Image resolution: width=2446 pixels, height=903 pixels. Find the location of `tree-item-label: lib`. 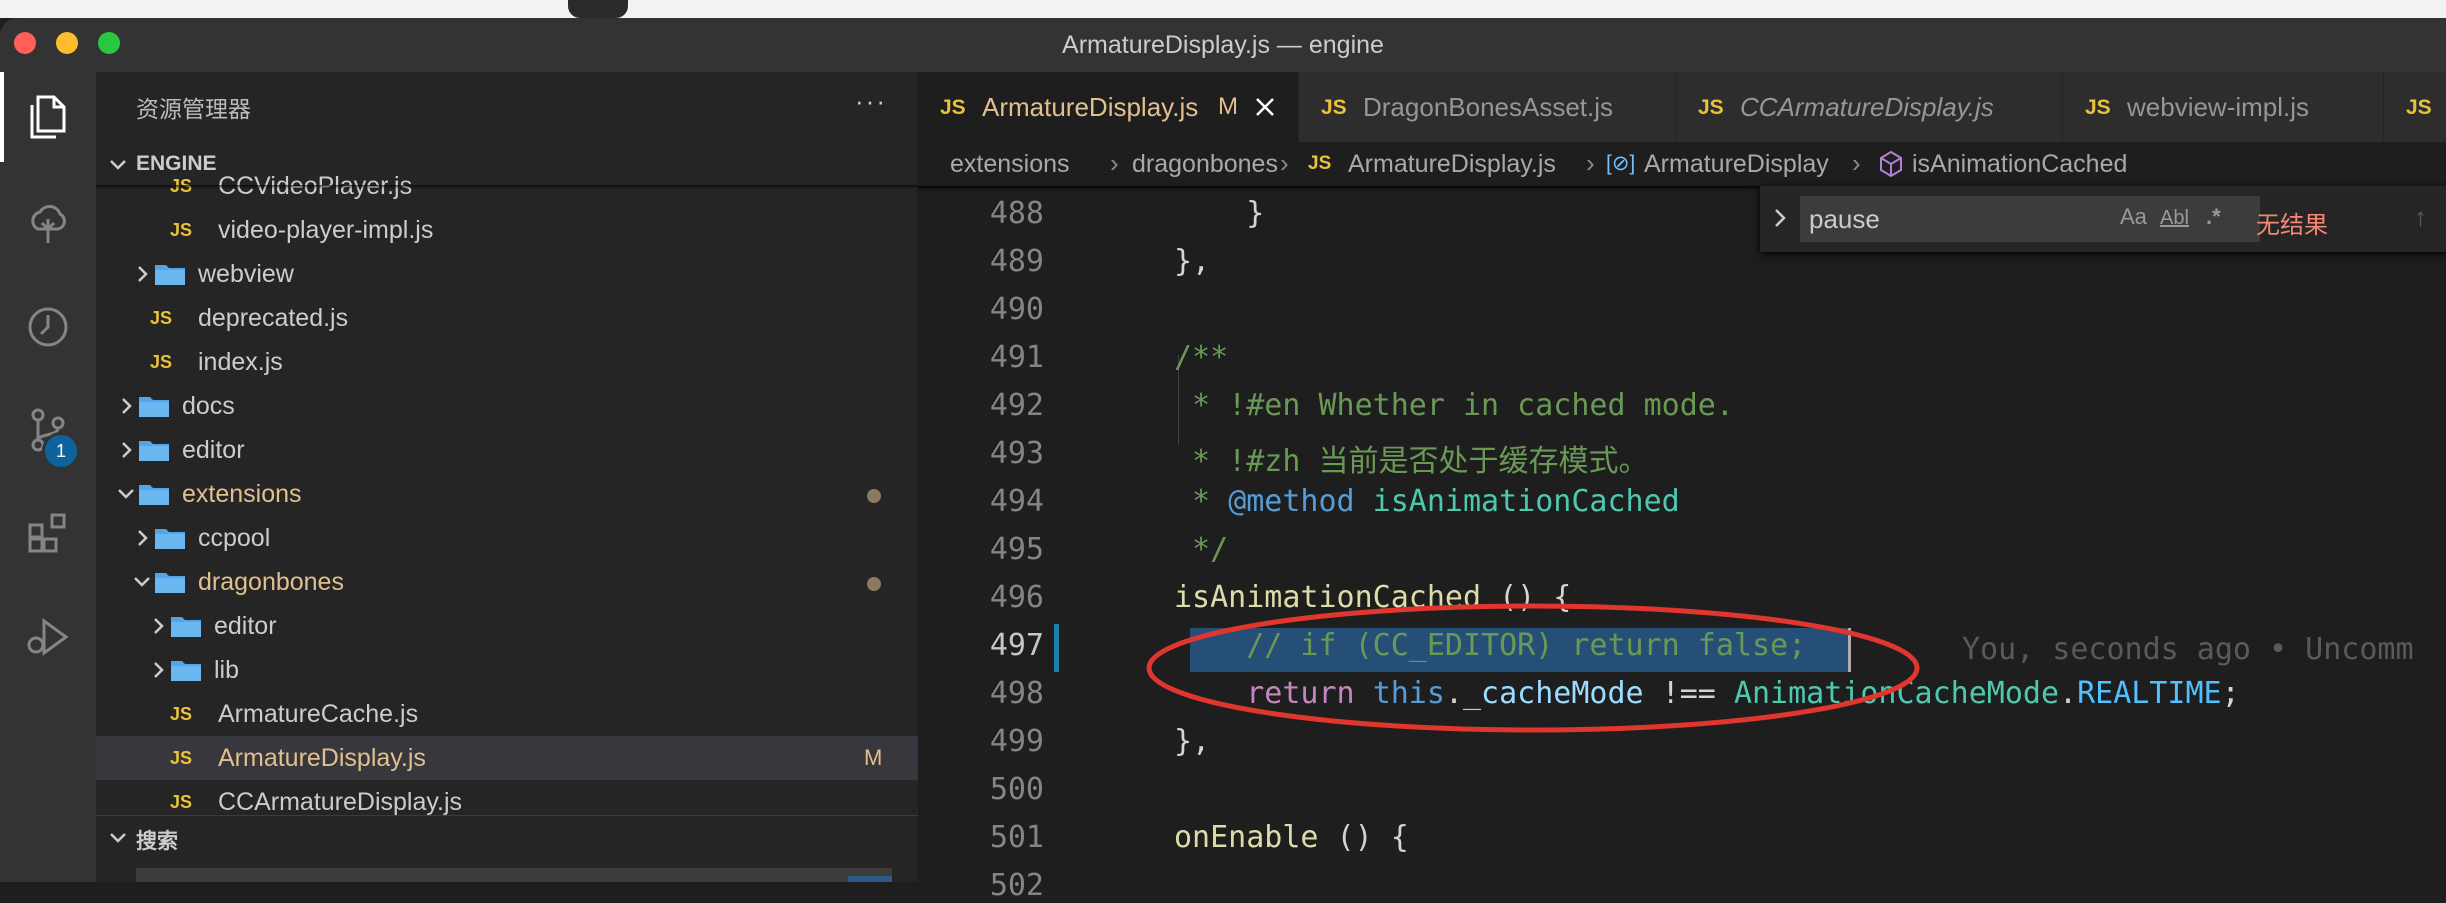

tree-item-label: lib is located at coordinates (227, 670).